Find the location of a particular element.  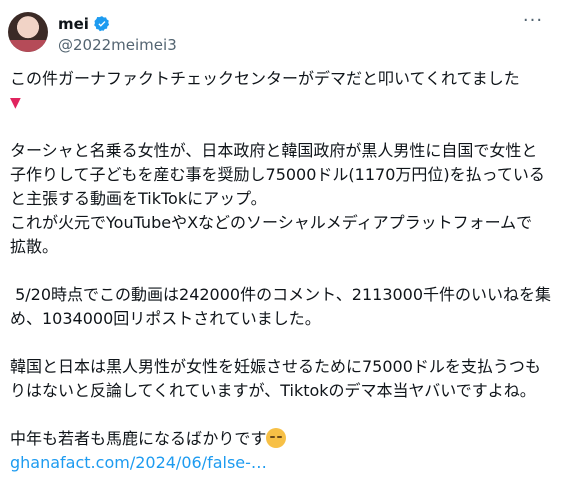

tweet-line: 韓国と日本は黒人男性が女性を妊娠させるために75000ドルを支払うつも is located at coordinates (275, 366).